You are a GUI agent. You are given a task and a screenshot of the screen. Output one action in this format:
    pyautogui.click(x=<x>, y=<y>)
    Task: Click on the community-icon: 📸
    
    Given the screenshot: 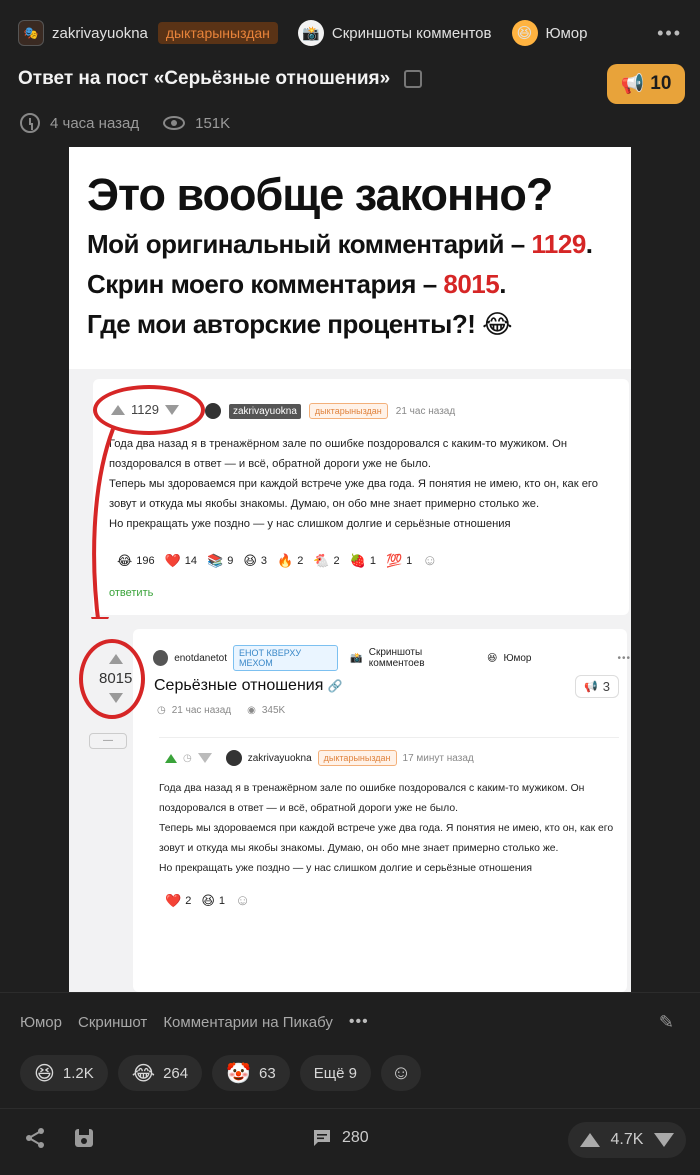 What is the action you would take?
    pyautogui.click(x=310, y=33)
    